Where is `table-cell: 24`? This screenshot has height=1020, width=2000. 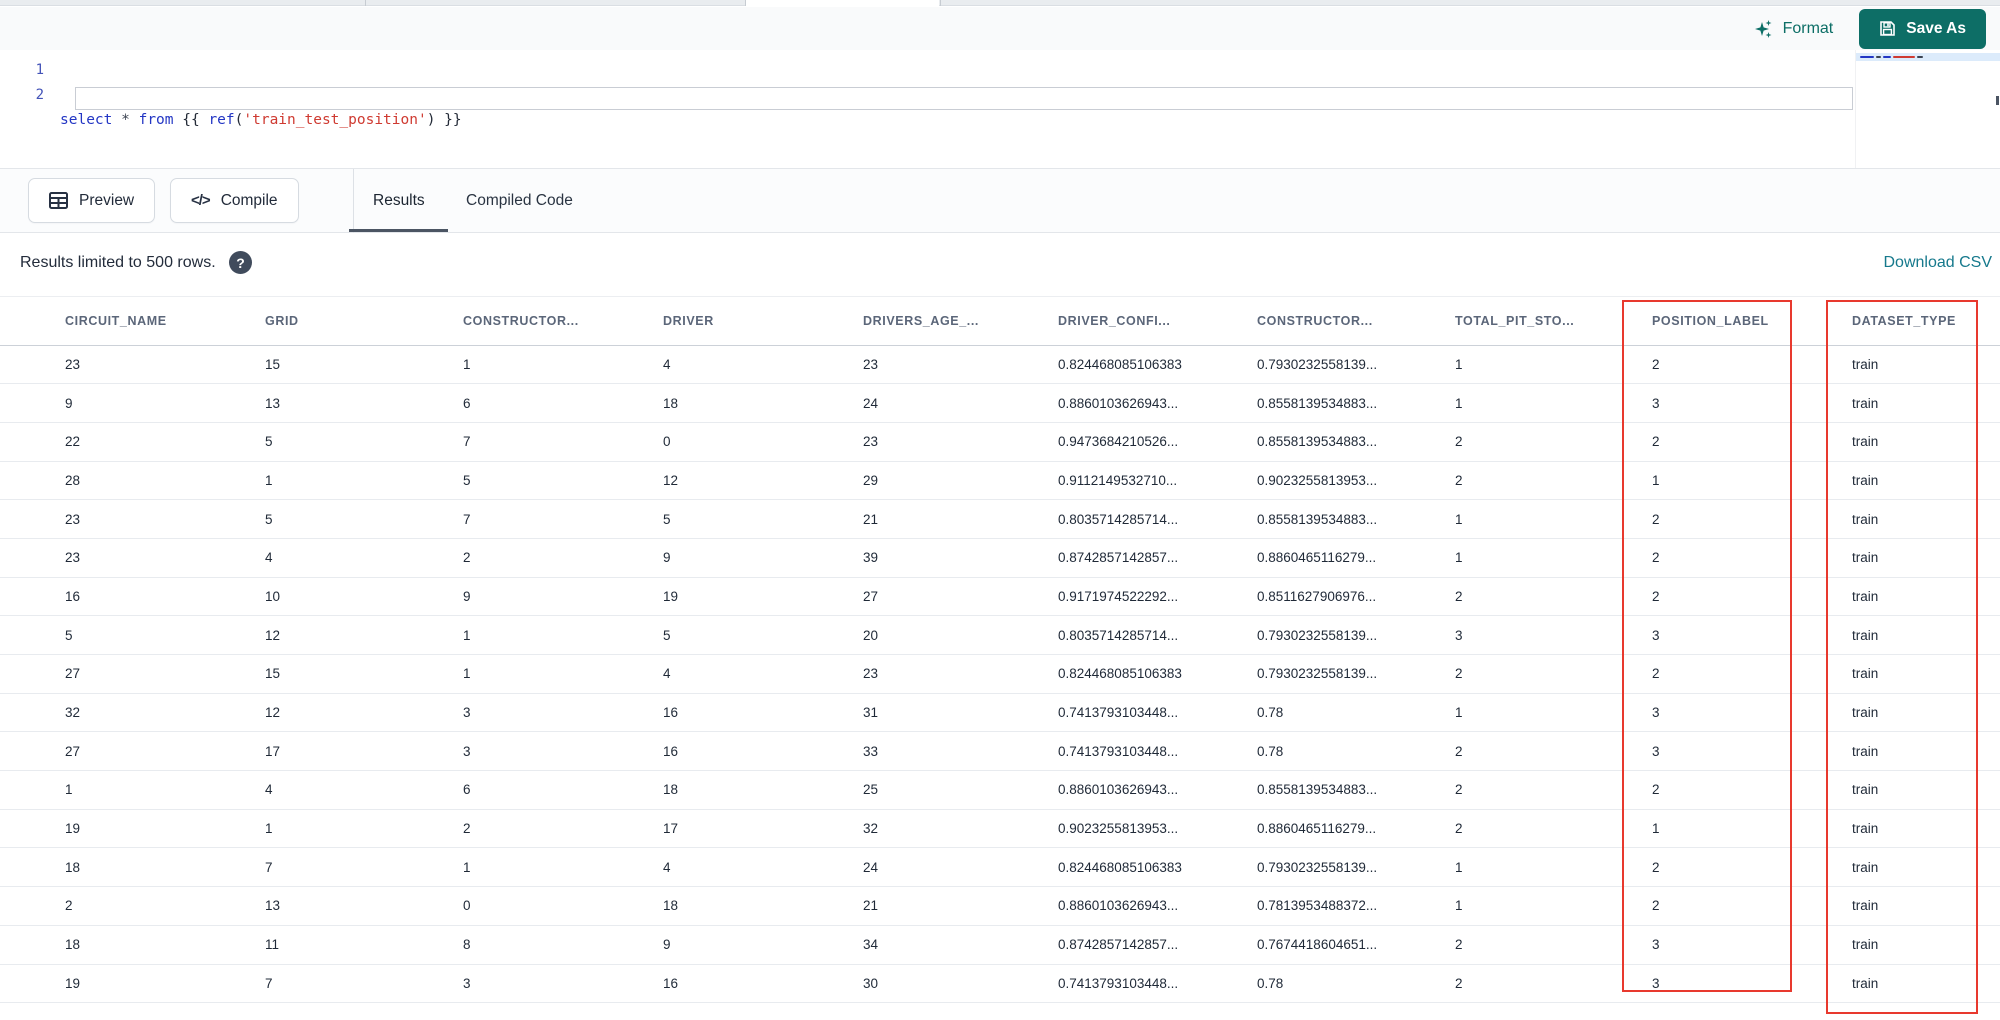 table-cell: 24 is located at coordinates (960, 403).